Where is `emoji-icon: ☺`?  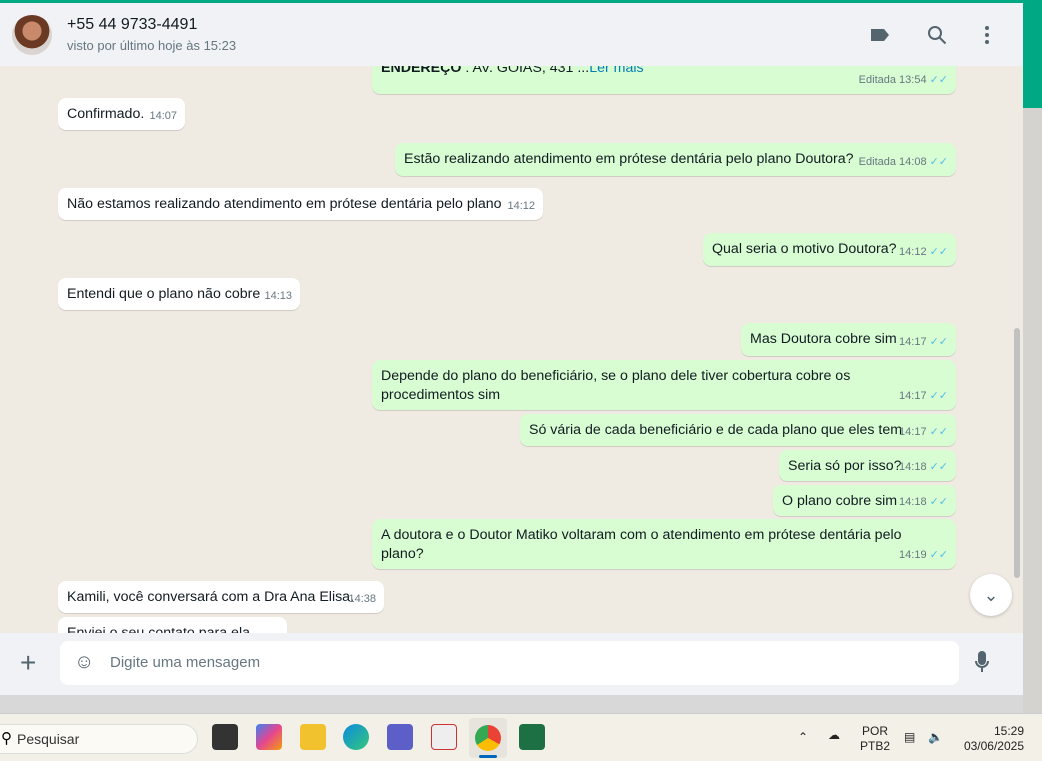 emoji-icon: ☺ is located at coordinates (84, 662).